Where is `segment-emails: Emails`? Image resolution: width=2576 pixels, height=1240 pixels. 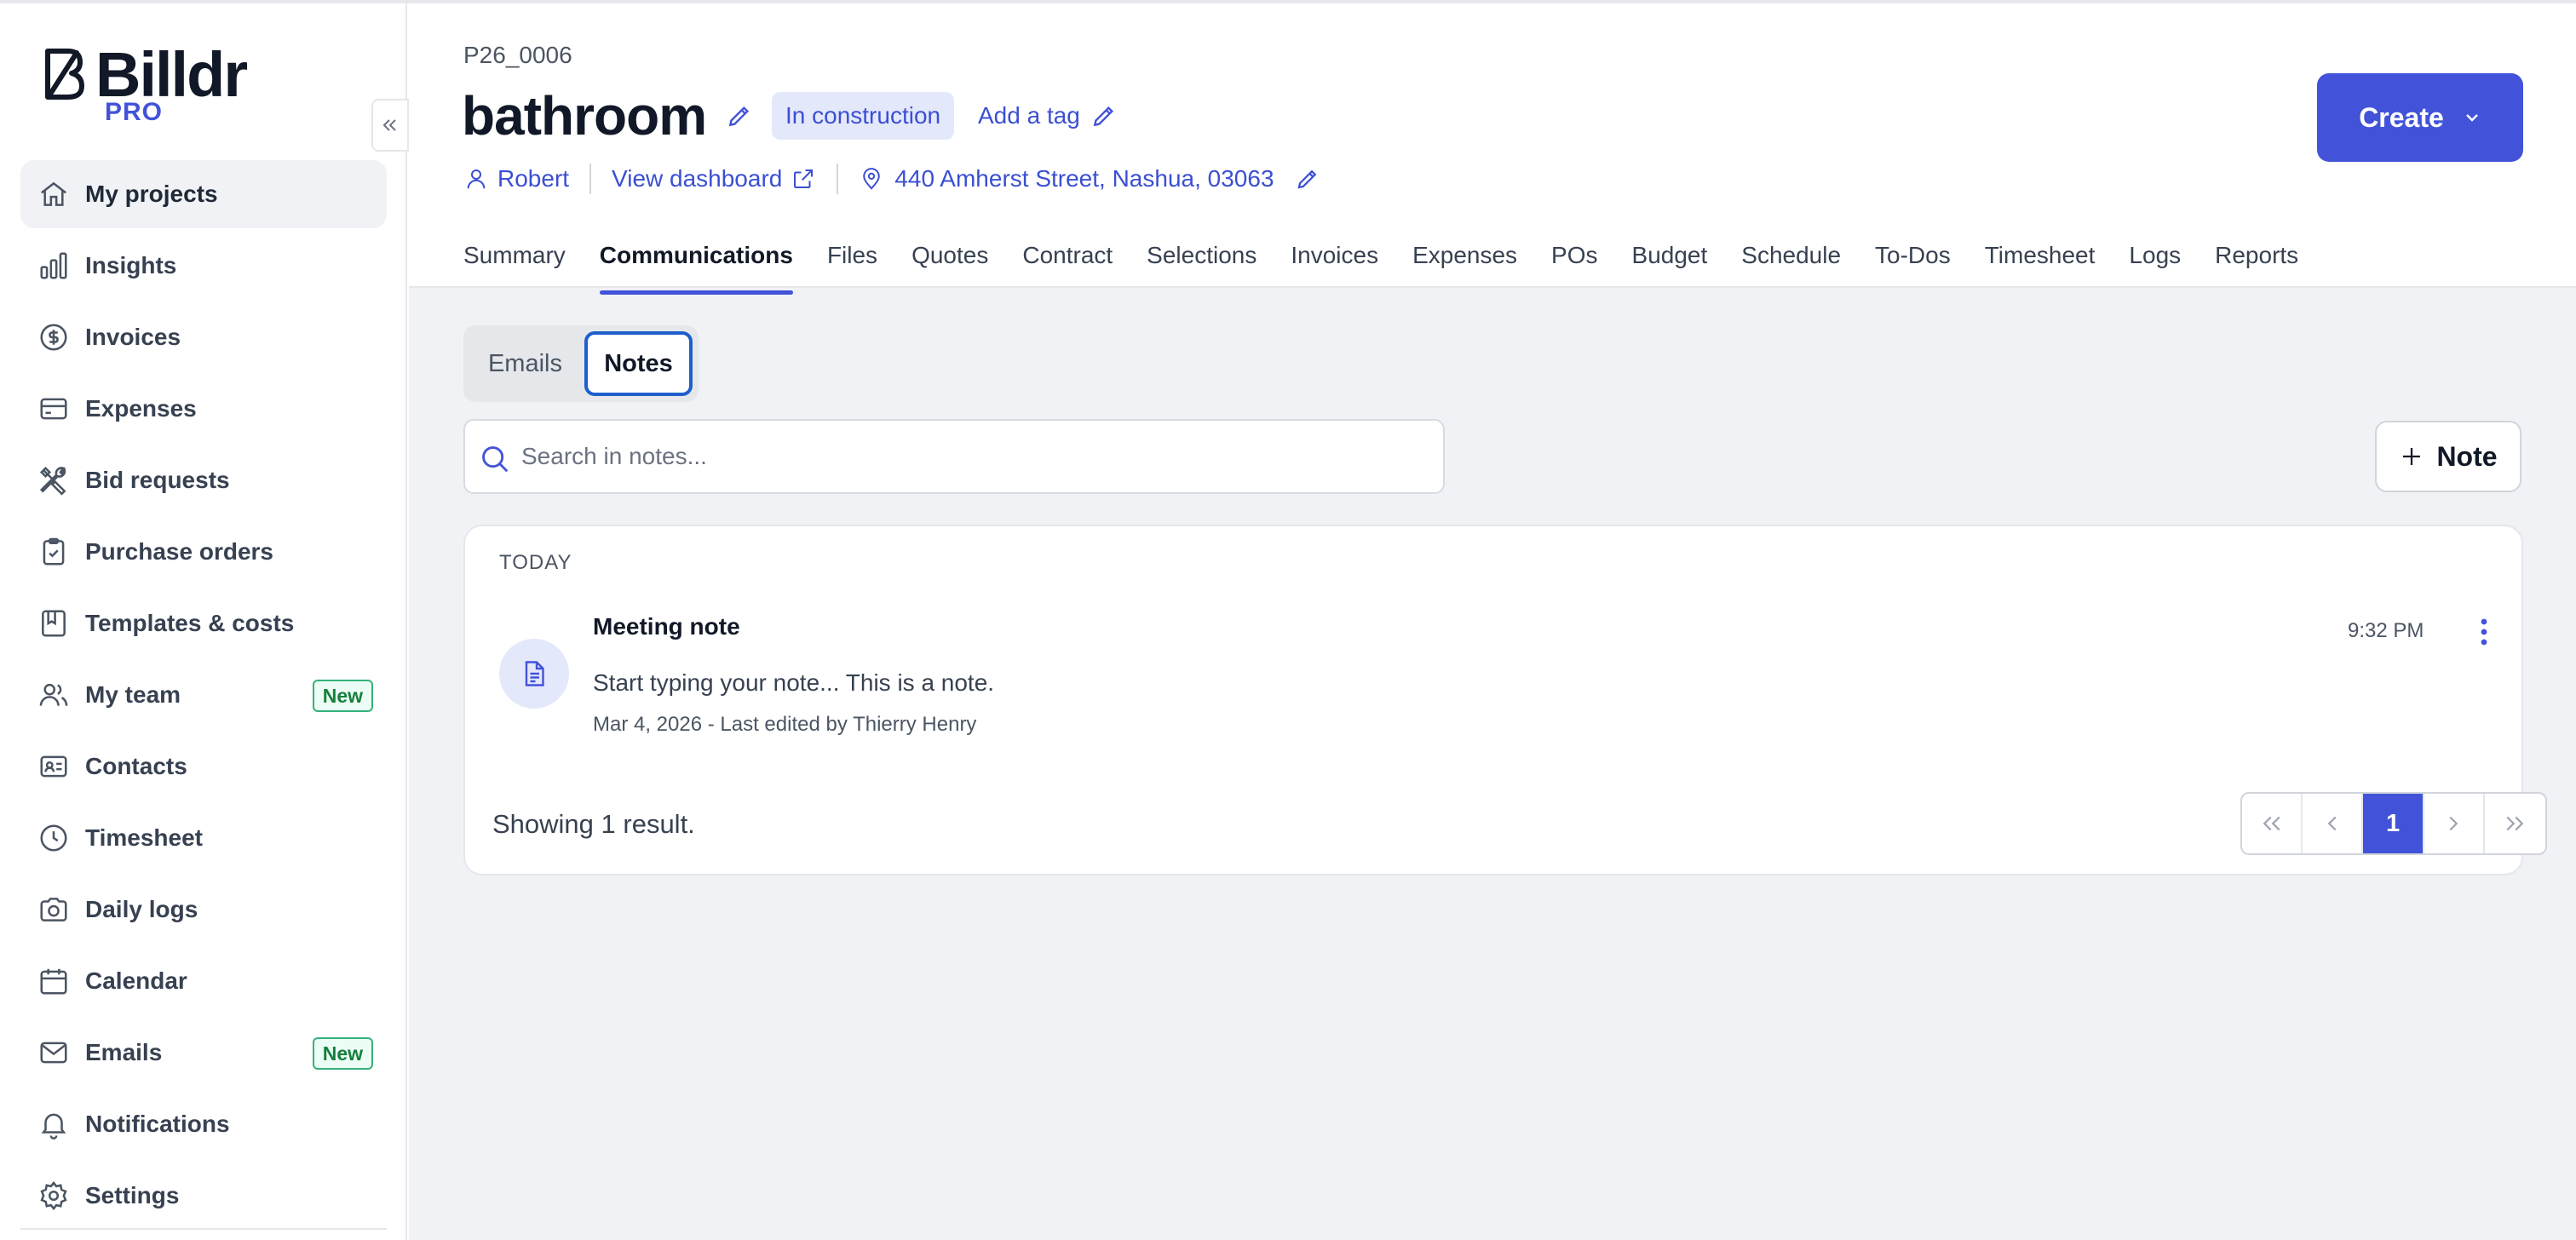 segment-emails: Emails is located at coordinates (525, 363).